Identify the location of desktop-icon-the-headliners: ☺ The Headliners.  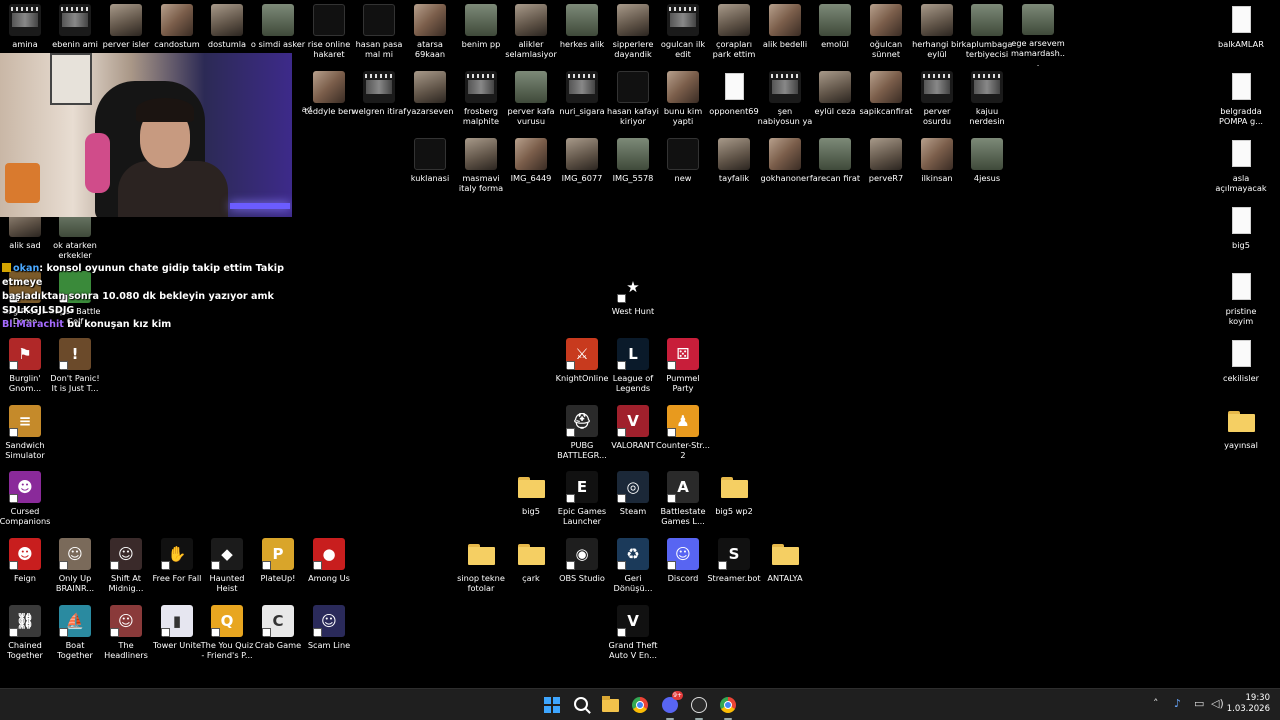
(126, 636).